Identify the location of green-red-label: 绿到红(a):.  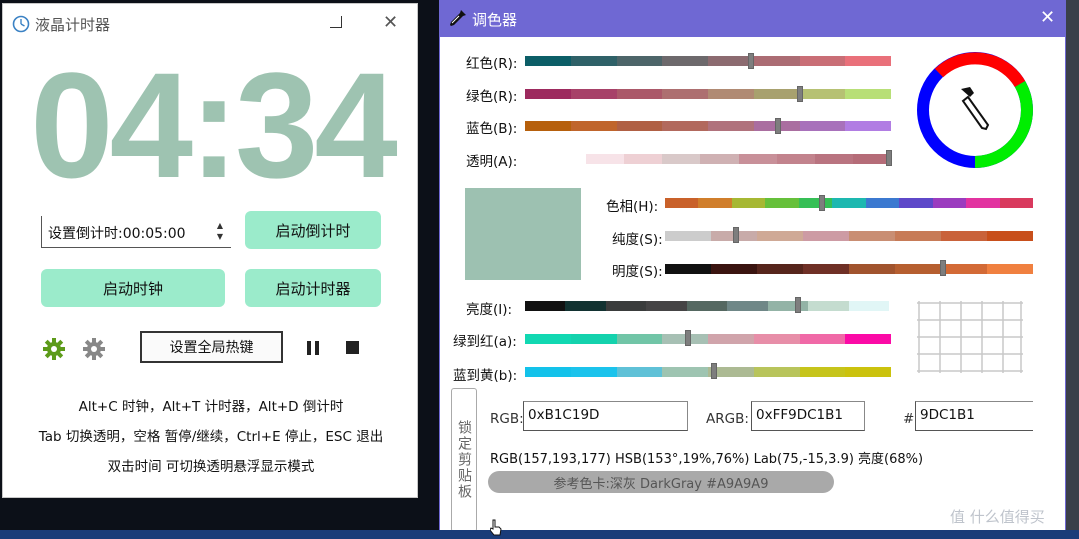
(485, 342).